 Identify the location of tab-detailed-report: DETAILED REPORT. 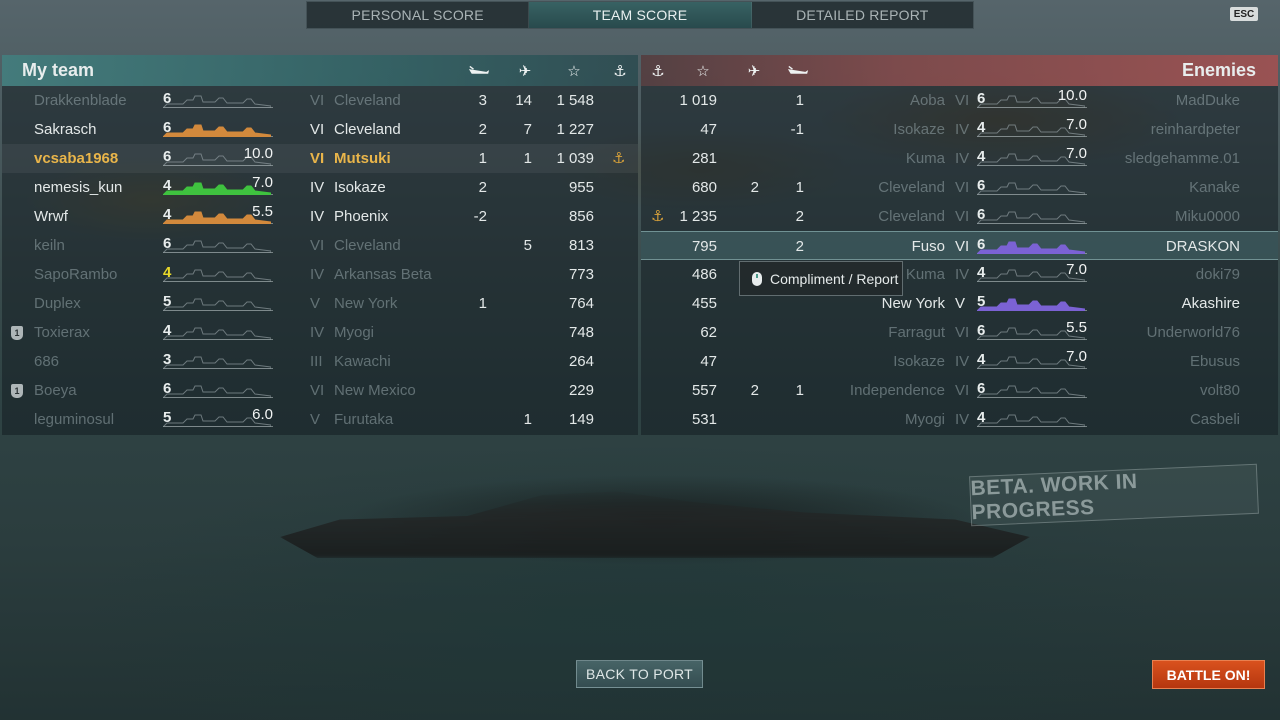
(862, 15).